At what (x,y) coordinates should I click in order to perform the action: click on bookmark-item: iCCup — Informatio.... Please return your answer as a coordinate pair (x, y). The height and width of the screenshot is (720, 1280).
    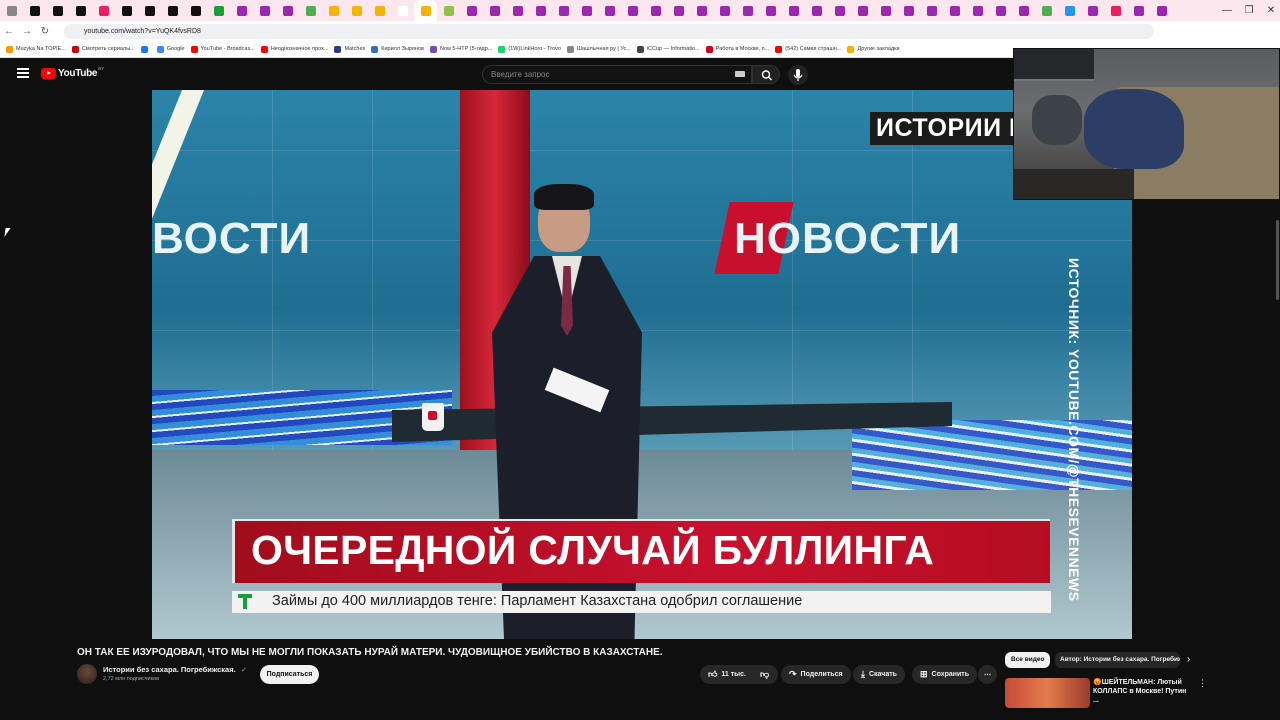
    Looking at the image, I should click on (668, 49).